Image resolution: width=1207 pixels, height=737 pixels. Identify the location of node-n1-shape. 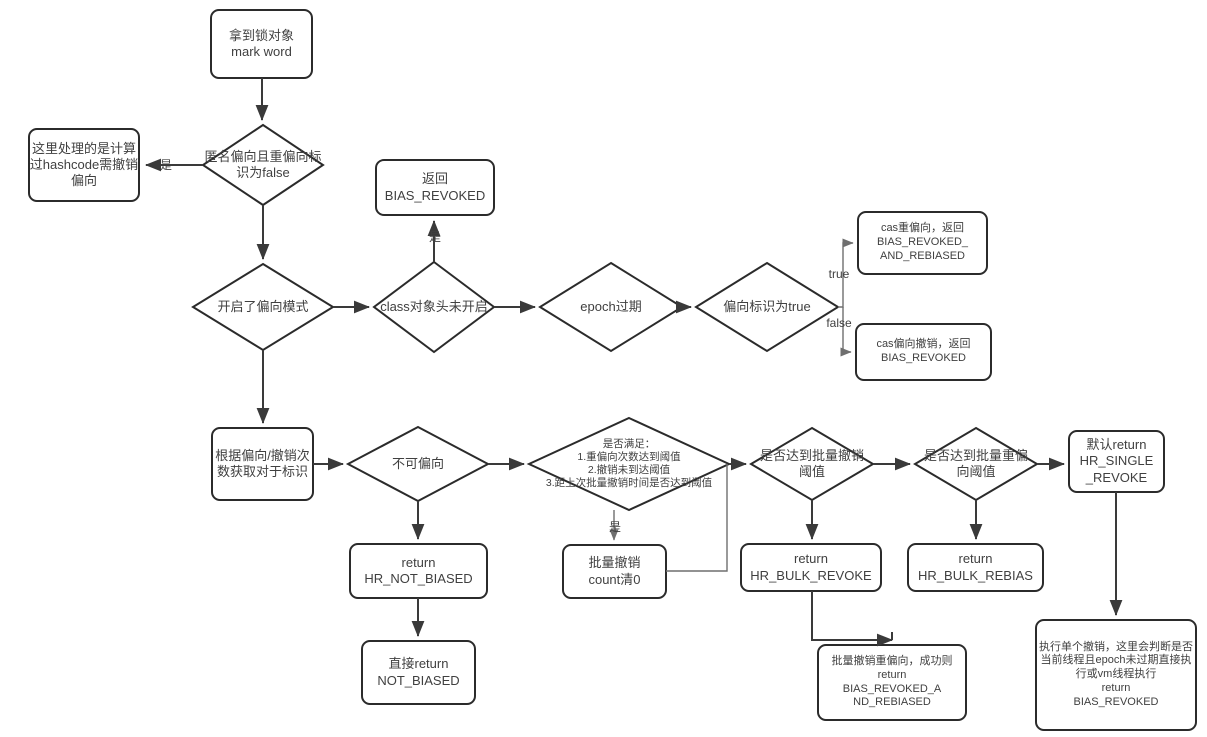
(261, 44).